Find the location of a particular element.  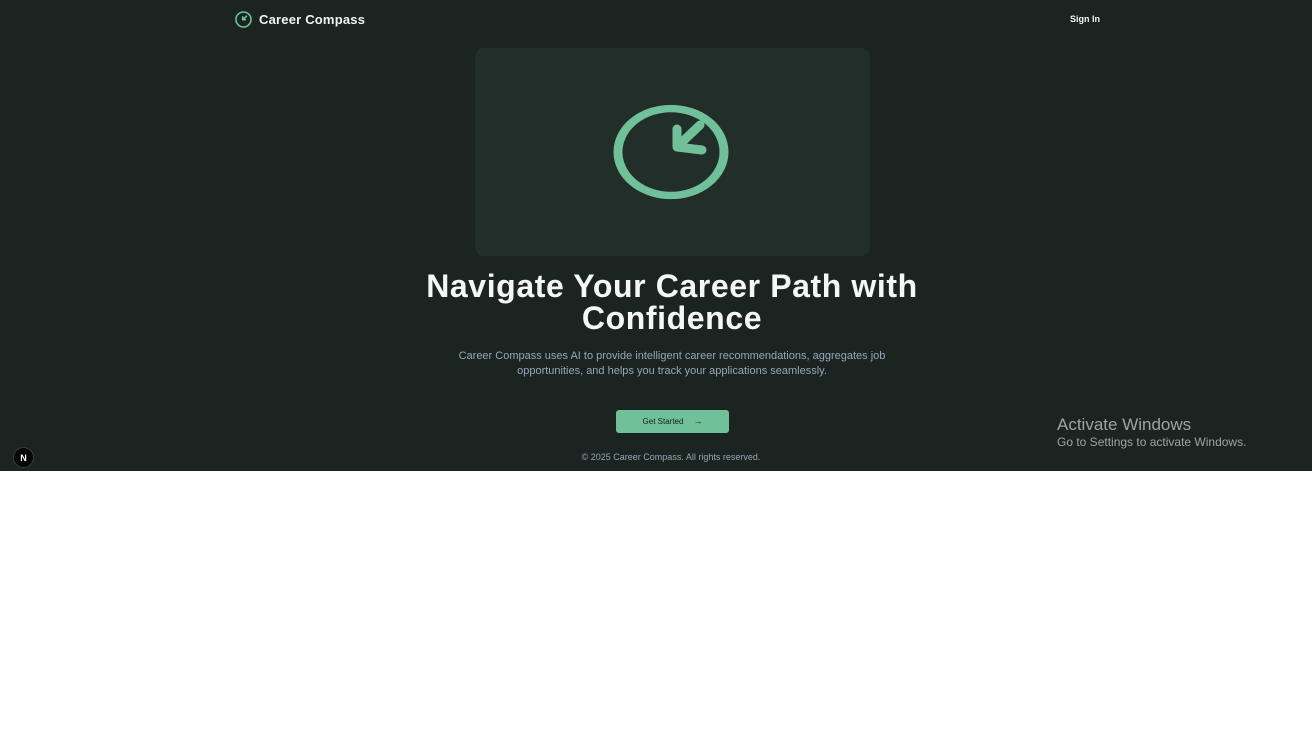

brand-logo-link: Career Compass is located at coordinates (299, 19).